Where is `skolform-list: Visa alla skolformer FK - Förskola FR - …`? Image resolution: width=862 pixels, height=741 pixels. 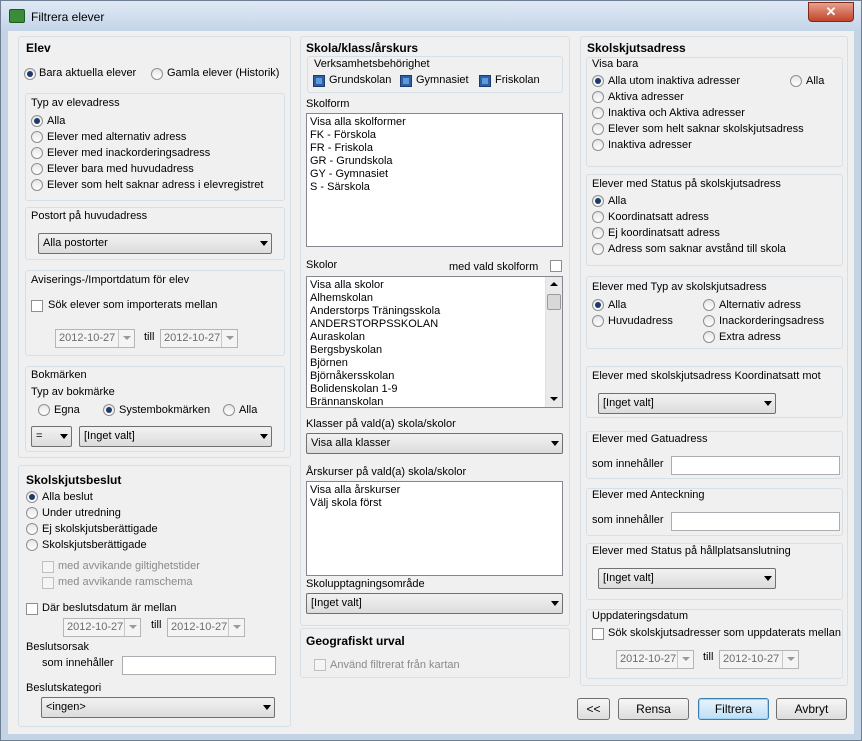
skolform-list: Visa alla skolformer FK - Förskola FR - … is located at coordinates (434, 180).